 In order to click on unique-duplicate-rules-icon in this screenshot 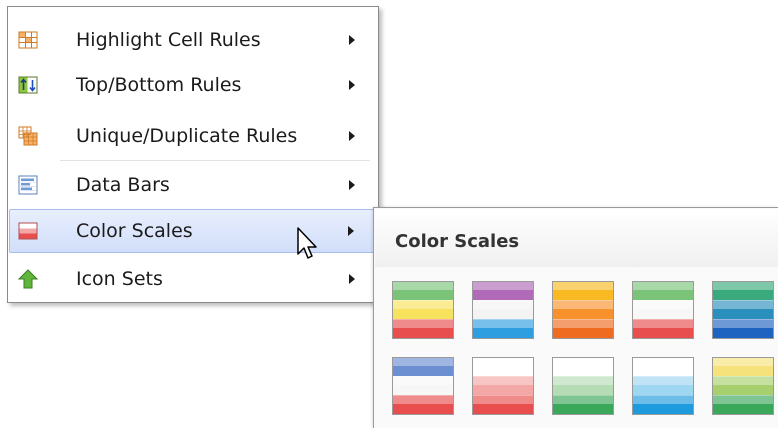, I will do `click(28, 136)`.